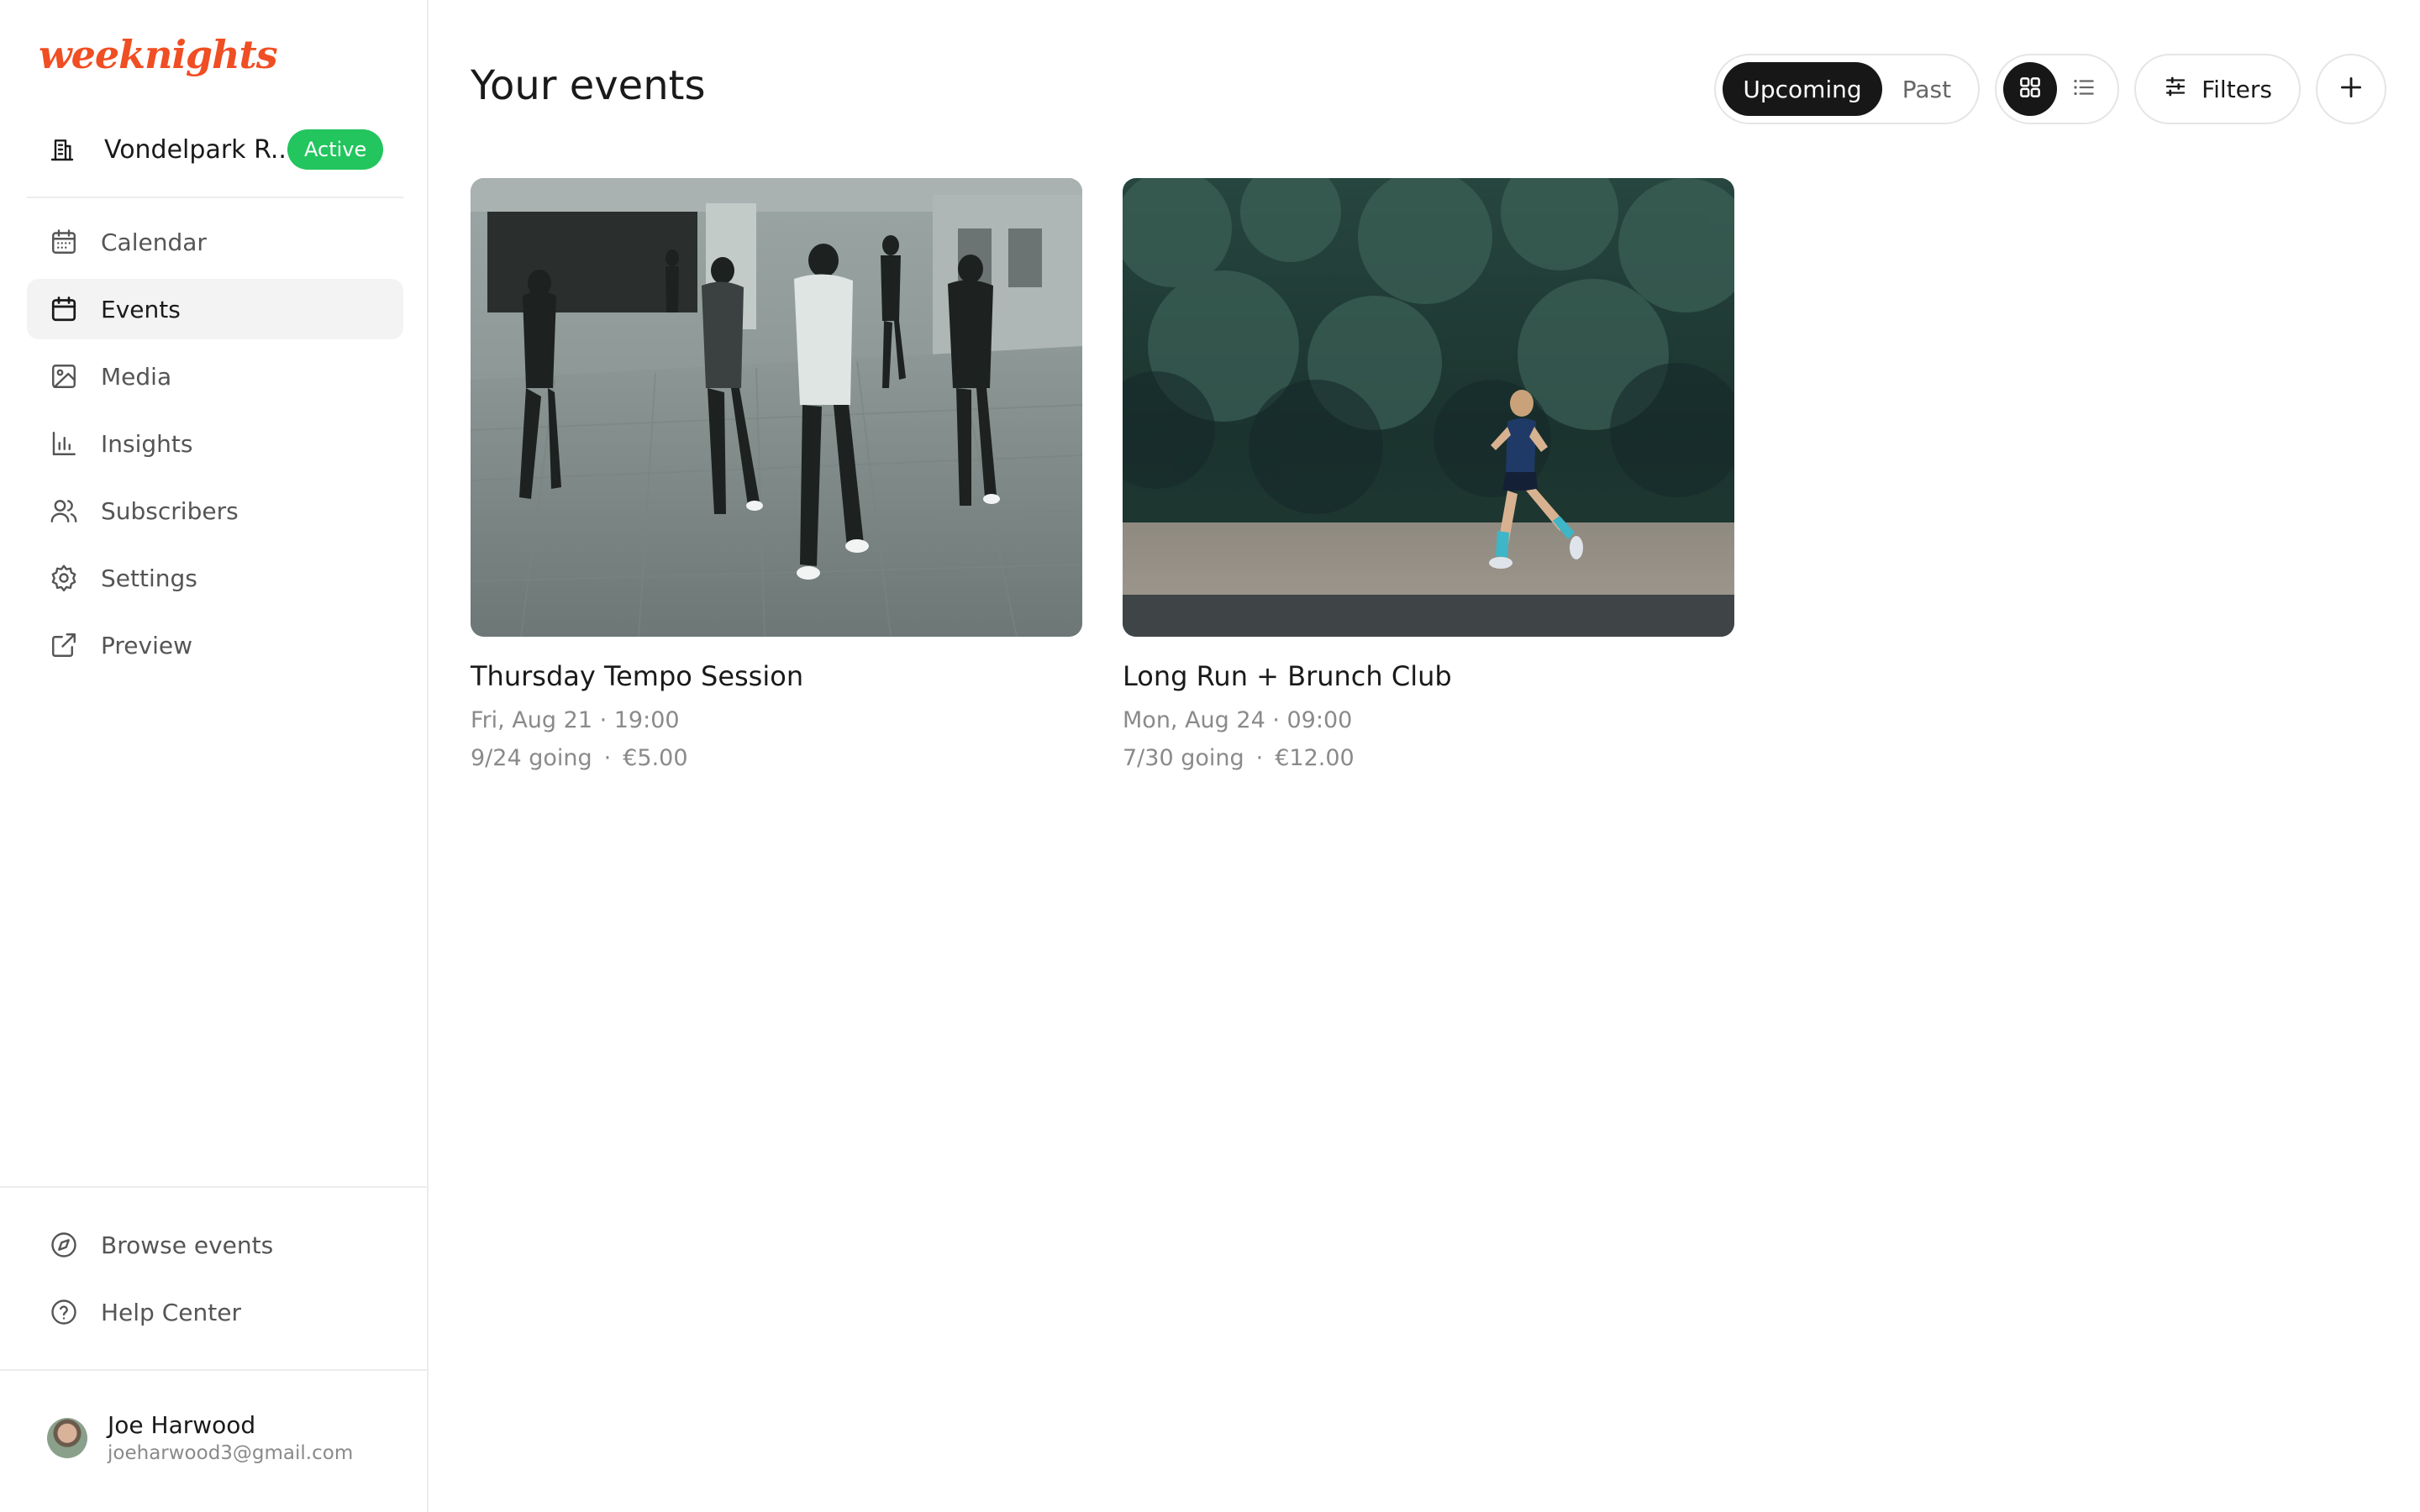 This screenshot has width=2420, height=1512. I want to click on event-meta: 7/30 going · €12.00, so click(1428, 758).